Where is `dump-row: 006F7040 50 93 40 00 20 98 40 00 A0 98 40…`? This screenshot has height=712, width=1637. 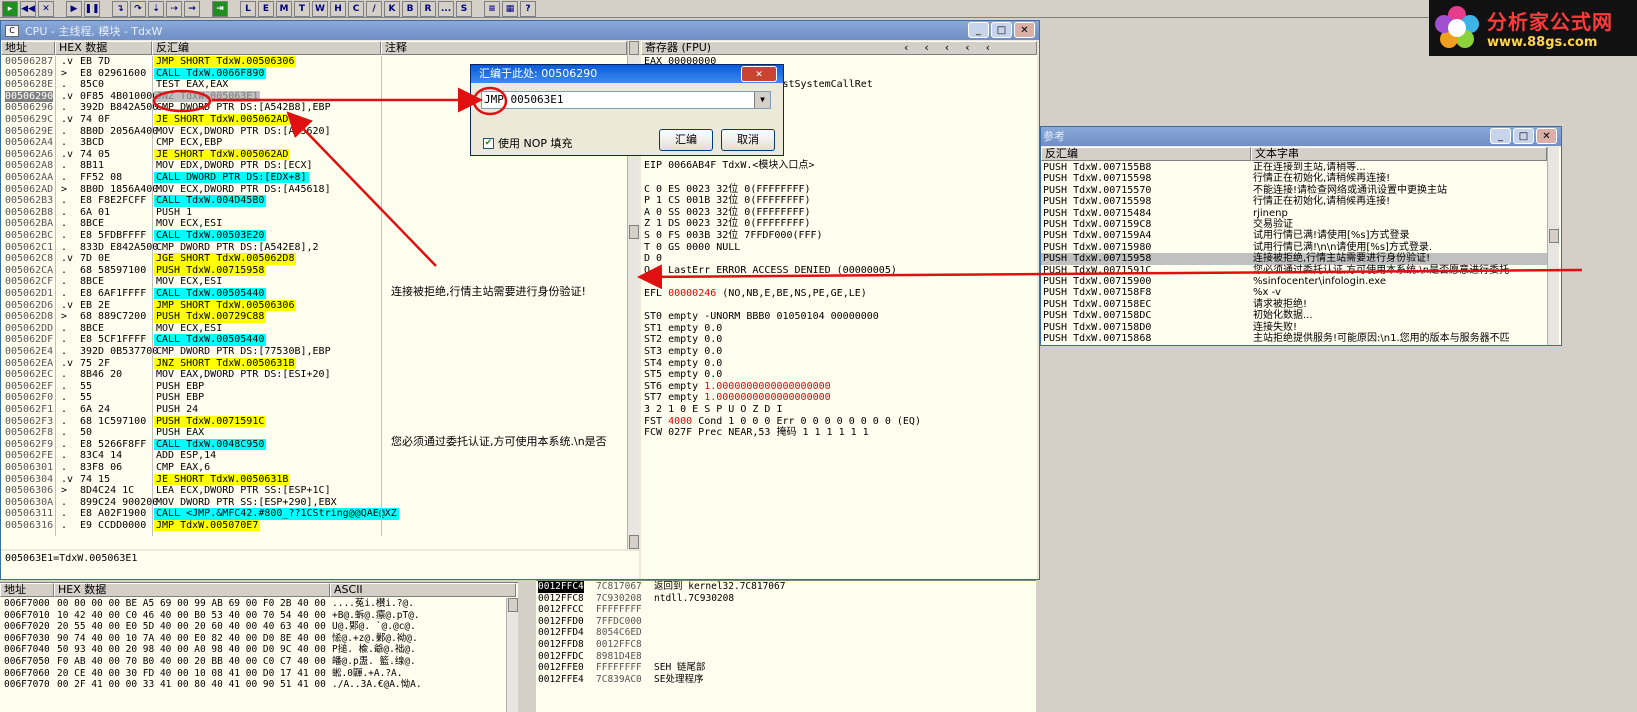 dump-row: 006F7040 50 93 40 00 20 98 40 00 A0 98 40… is located at coordinates (253, 650).